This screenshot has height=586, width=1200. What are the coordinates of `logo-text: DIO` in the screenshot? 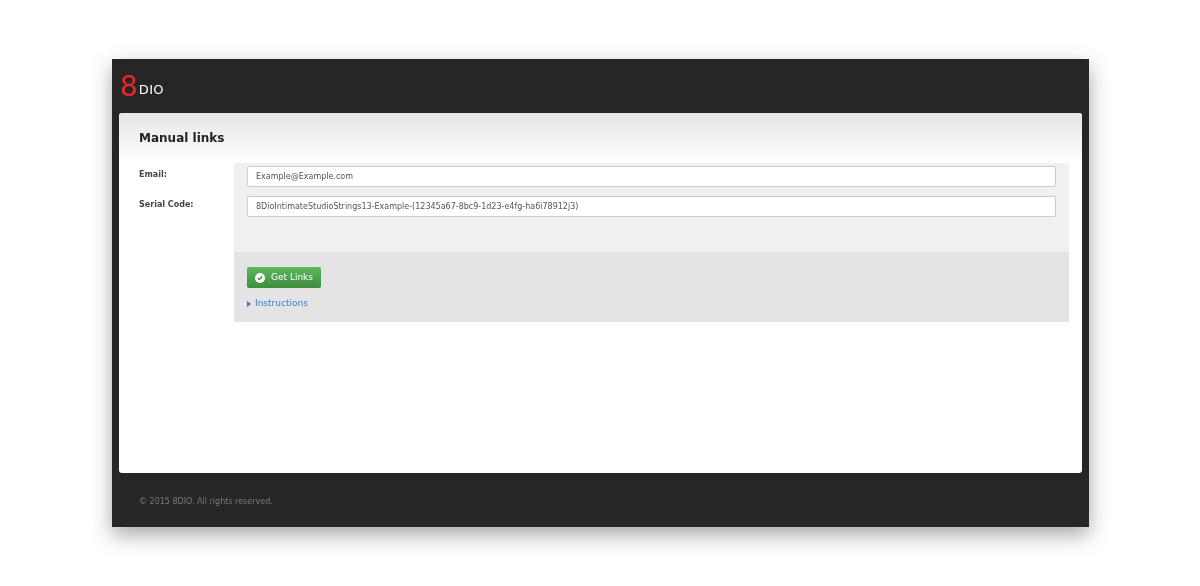 It's located at (151, 90).